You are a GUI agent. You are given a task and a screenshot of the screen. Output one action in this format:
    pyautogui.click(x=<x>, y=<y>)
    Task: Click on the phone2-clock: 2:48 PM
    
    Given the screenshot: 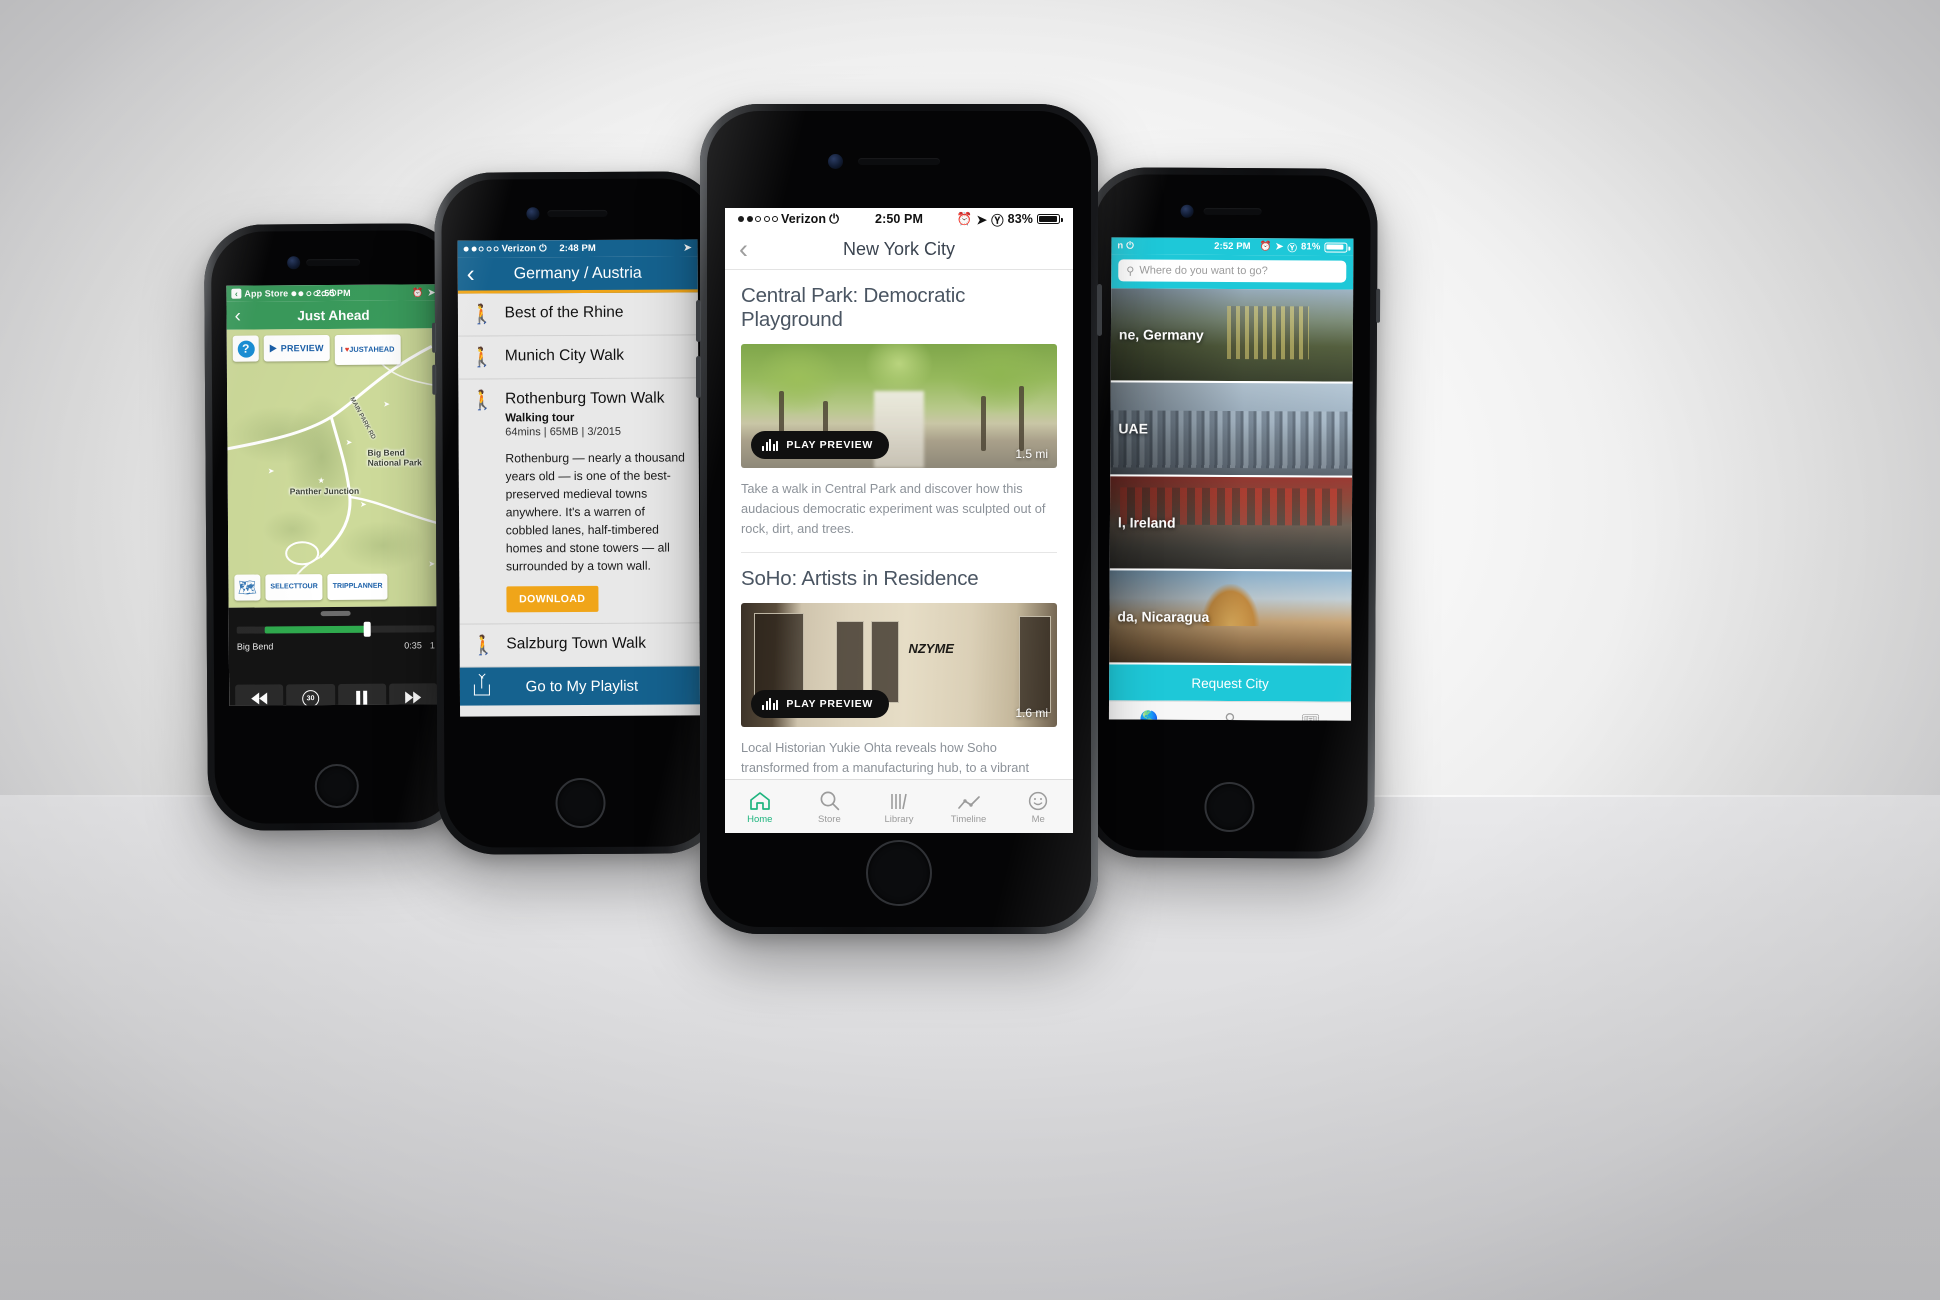 What is the action you would take?
    pyautogui.click(x=577, y=248)
    